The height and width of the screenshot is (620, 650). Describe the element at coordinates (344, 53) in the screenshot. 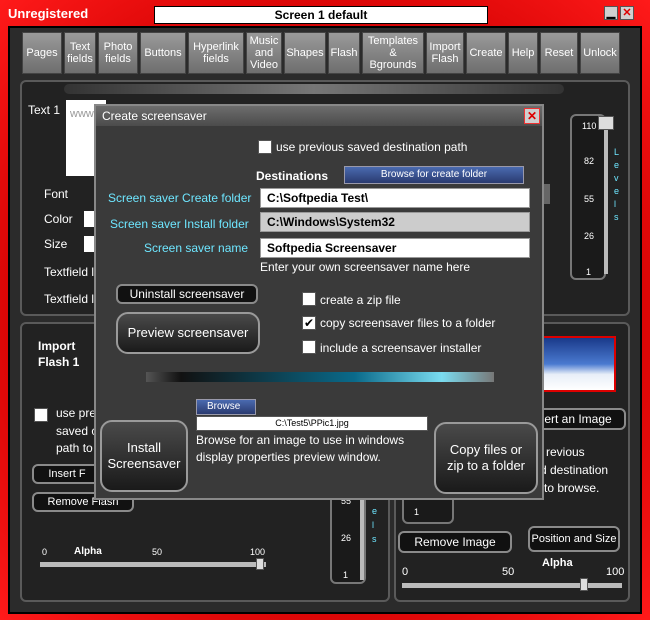

I see `tab-flash: Flash` at that location.